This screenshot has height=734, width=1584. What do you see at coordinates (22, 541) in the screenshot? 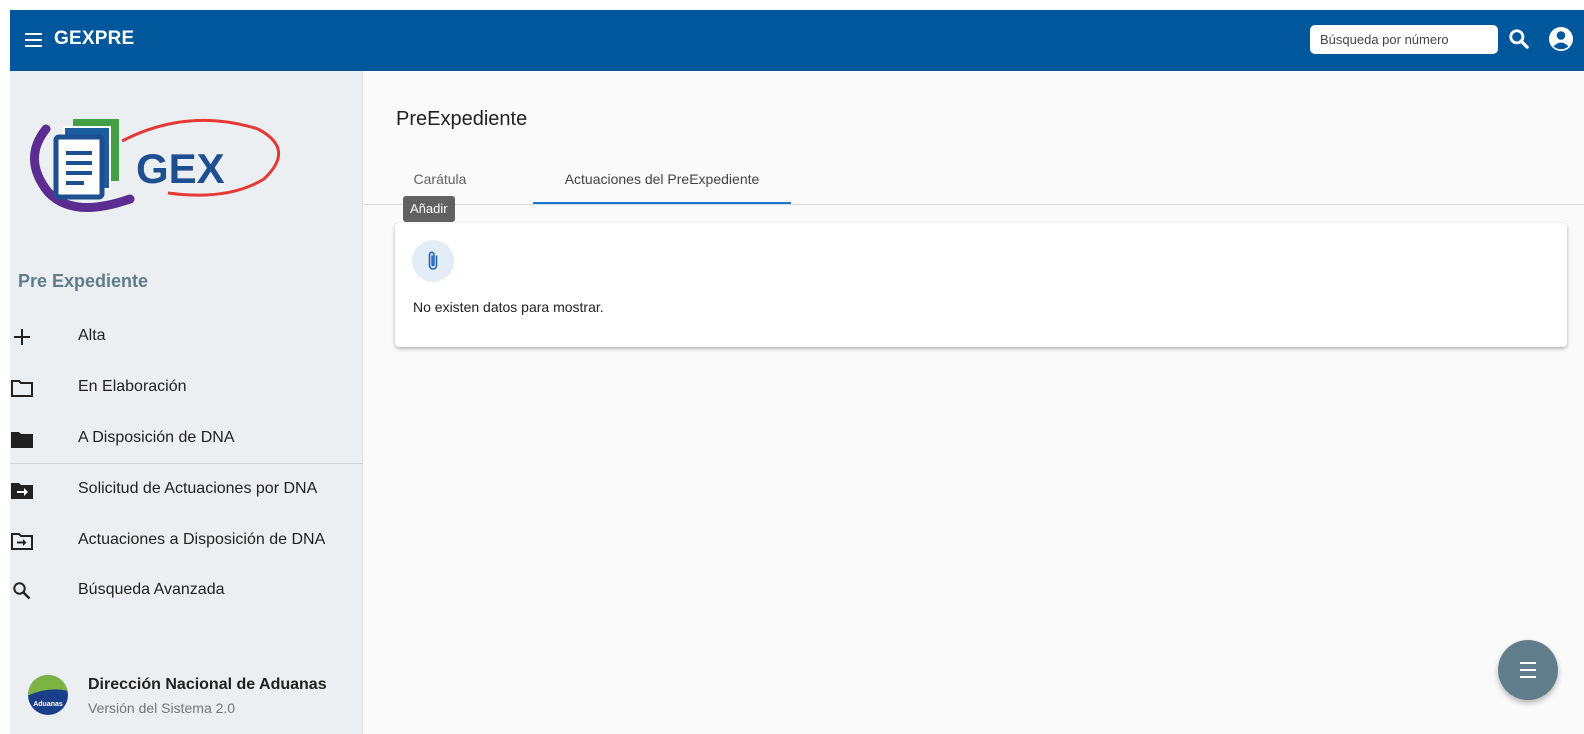
I see `folder-arrow-outline-icon` at bounding box center [22, 541].